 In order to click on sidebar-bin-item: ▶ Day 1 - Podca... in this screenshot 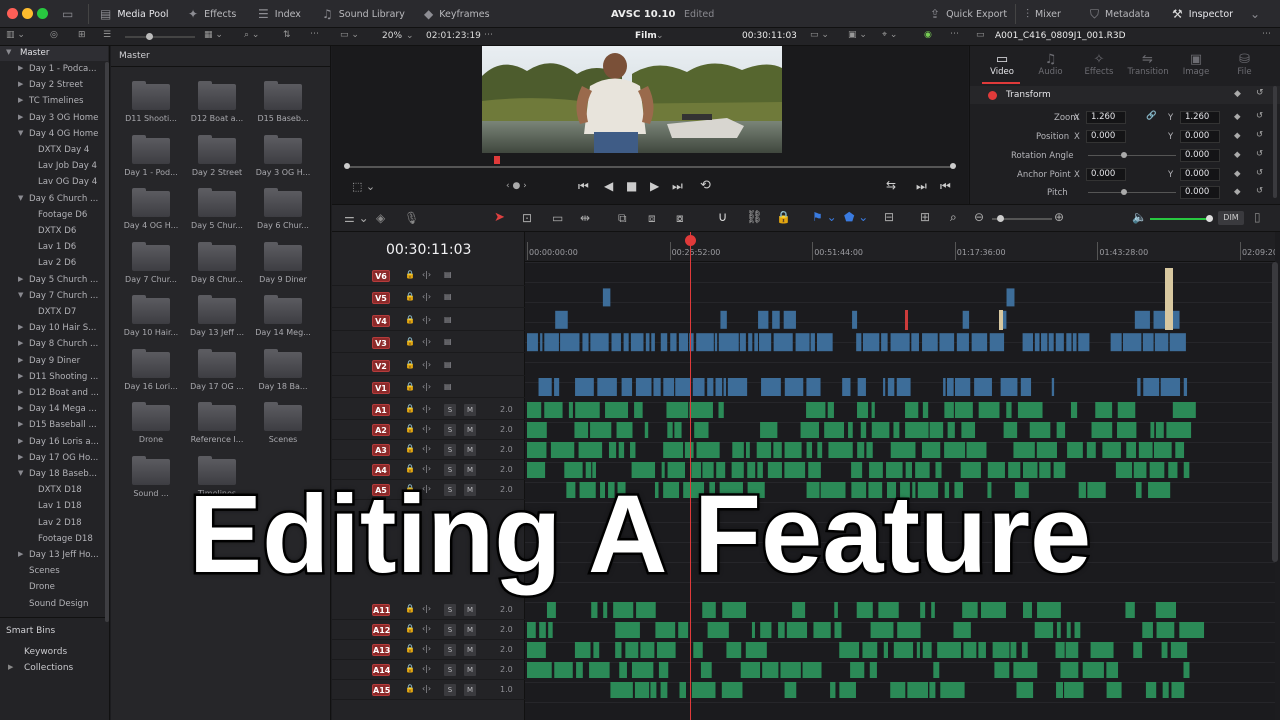, I will do `click(54, 70)`.